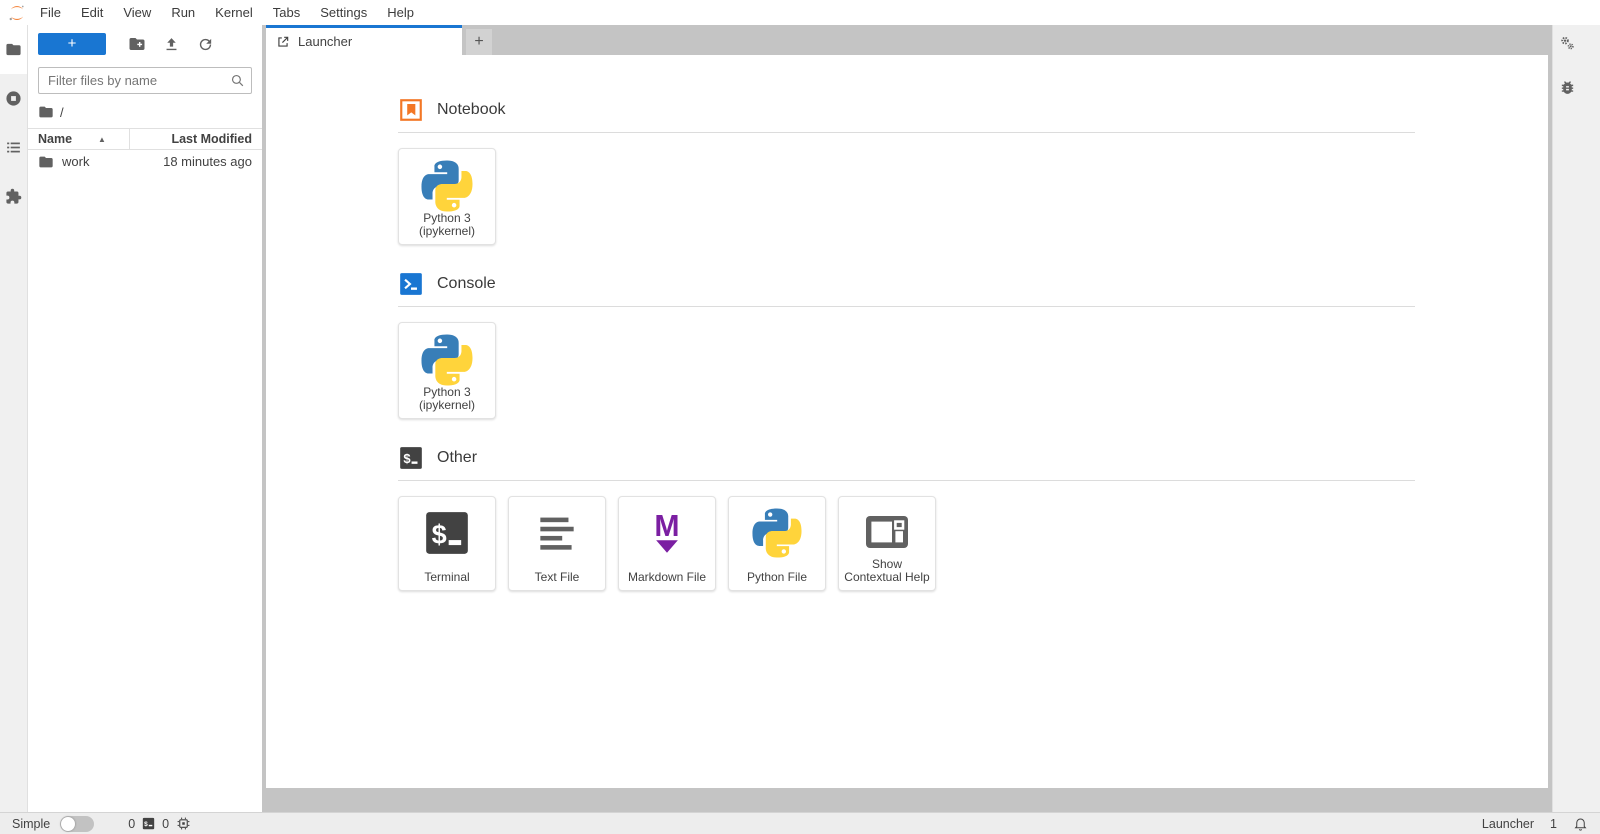  What do you see at coordinates (777, 576) in the screenshot?
I see `card-label: Python File` at bounding box center [777, 576].